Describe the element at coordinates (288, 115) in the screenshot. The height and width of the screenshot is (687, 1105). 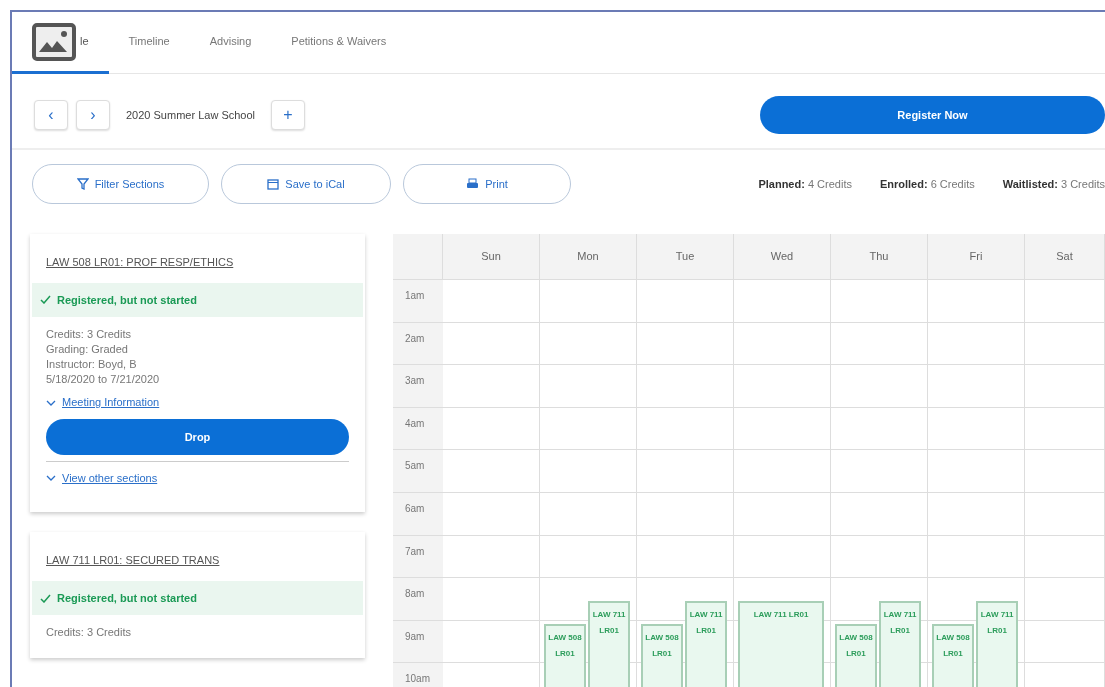
I see `add-button: +` at that location.